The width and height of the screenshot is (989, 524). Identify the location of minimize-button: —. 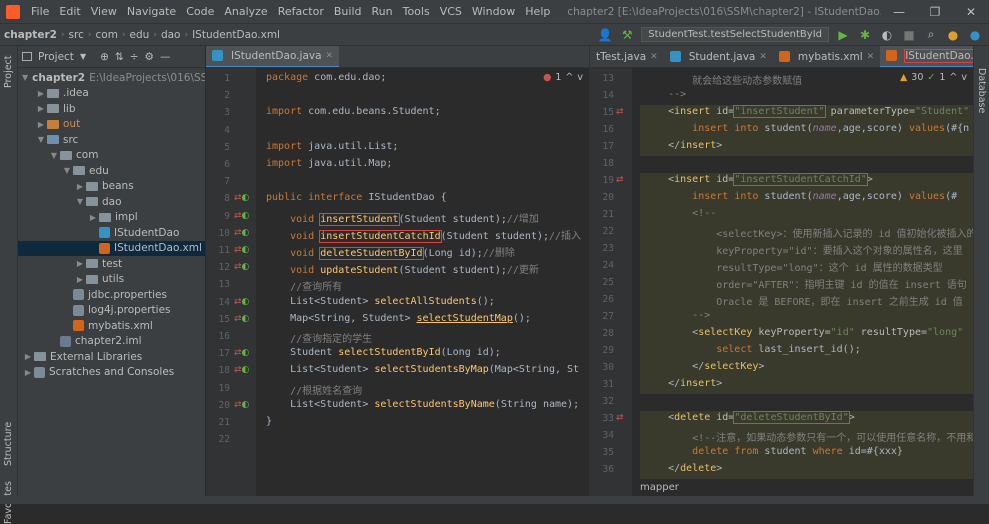
(899, 12).